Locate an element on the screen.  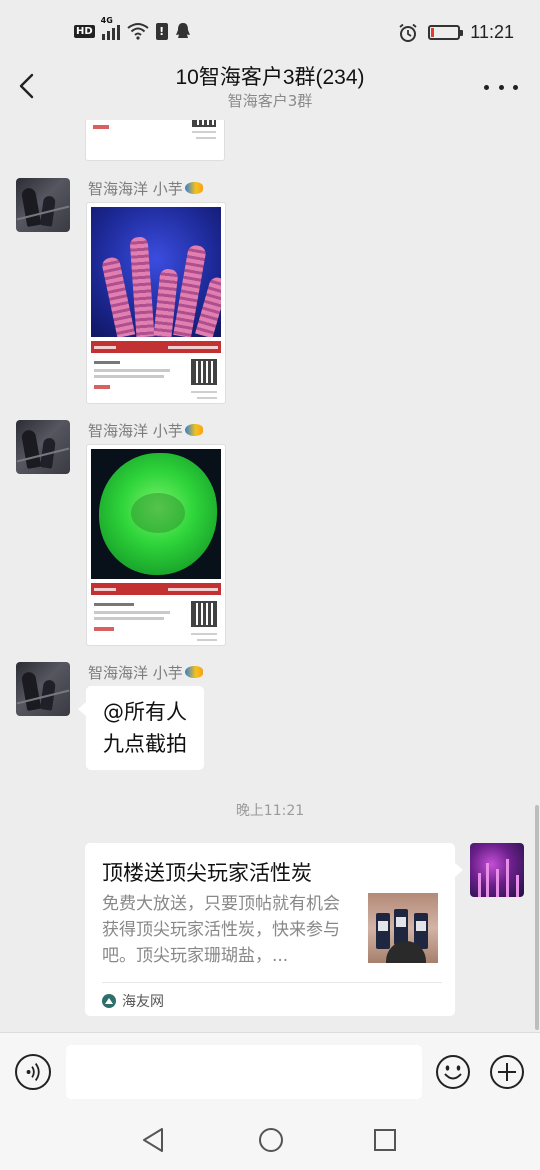
chat-header: 10智海客户3群(234) 智海客户3群 is located at coordinates (270, 88).